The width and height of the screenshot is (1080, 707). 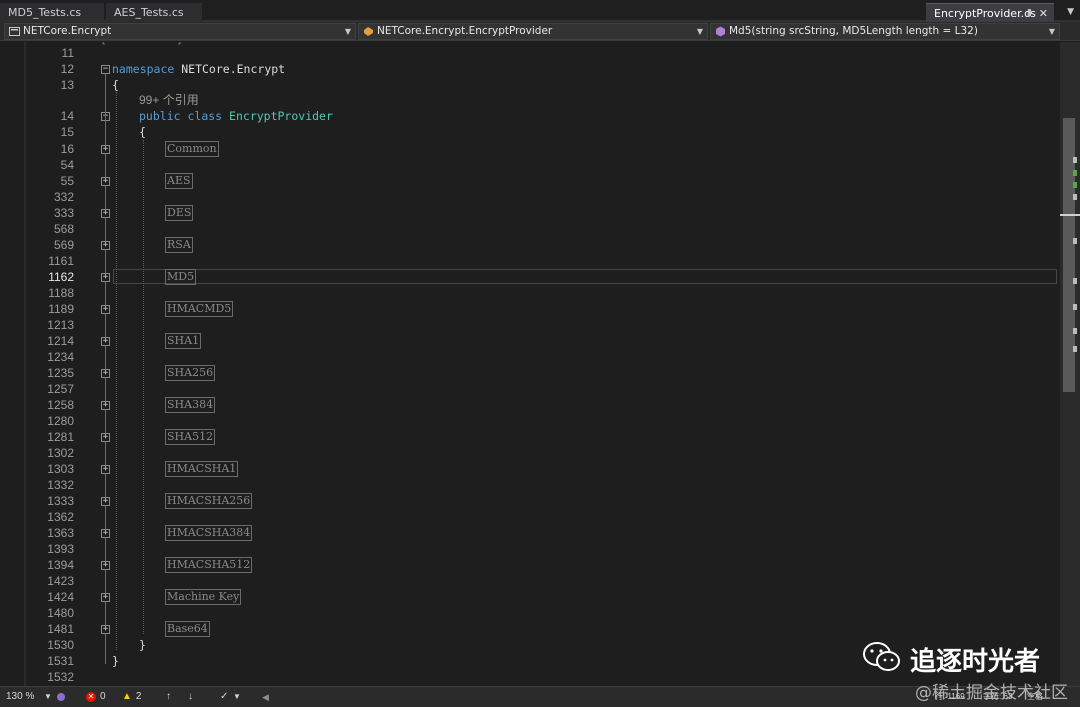 I want to click on line-number: 1302, so click(x=60, y=453).